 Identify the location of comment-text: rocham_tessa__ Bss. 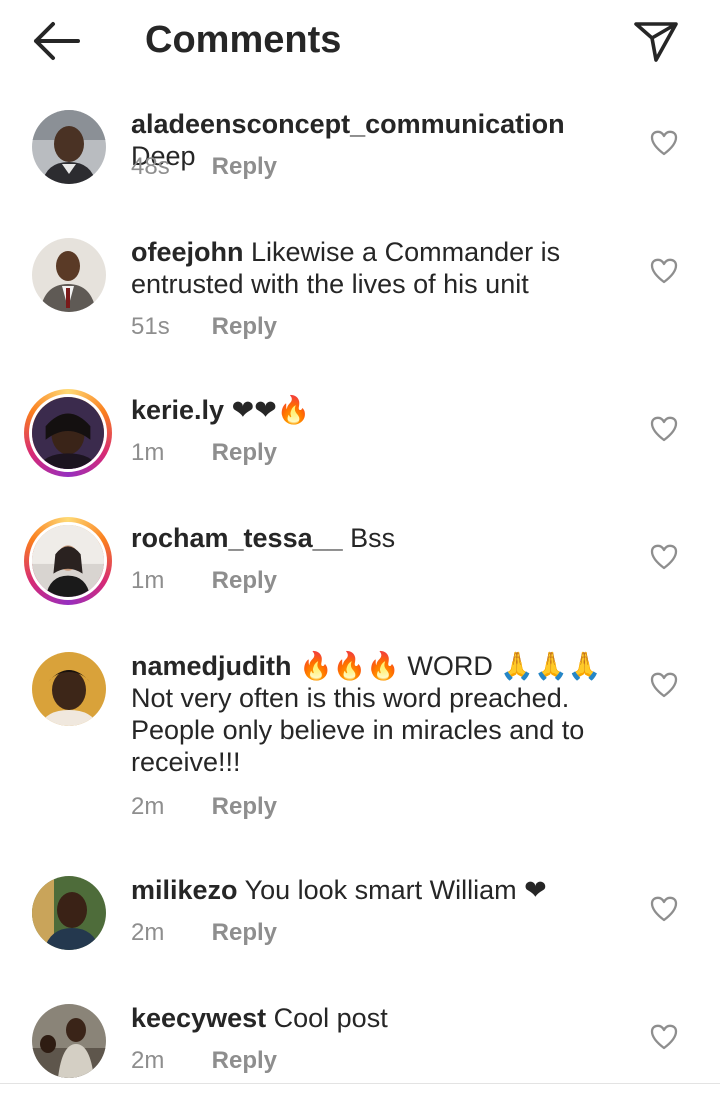
(381, 538).